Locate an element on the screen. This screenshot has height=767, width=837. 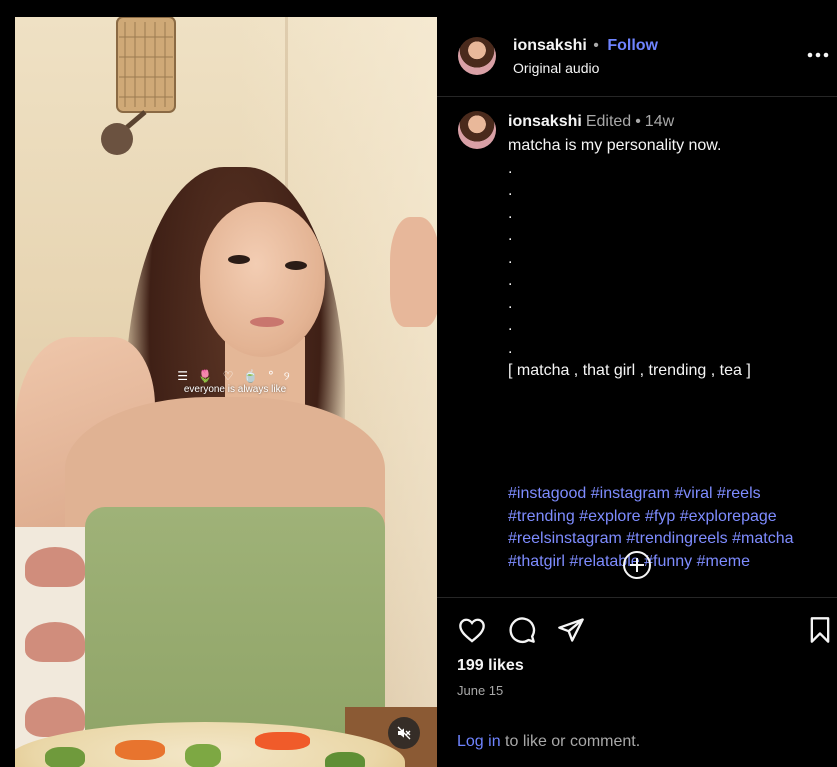
person-eye-right is located at coordinates (296, 265).